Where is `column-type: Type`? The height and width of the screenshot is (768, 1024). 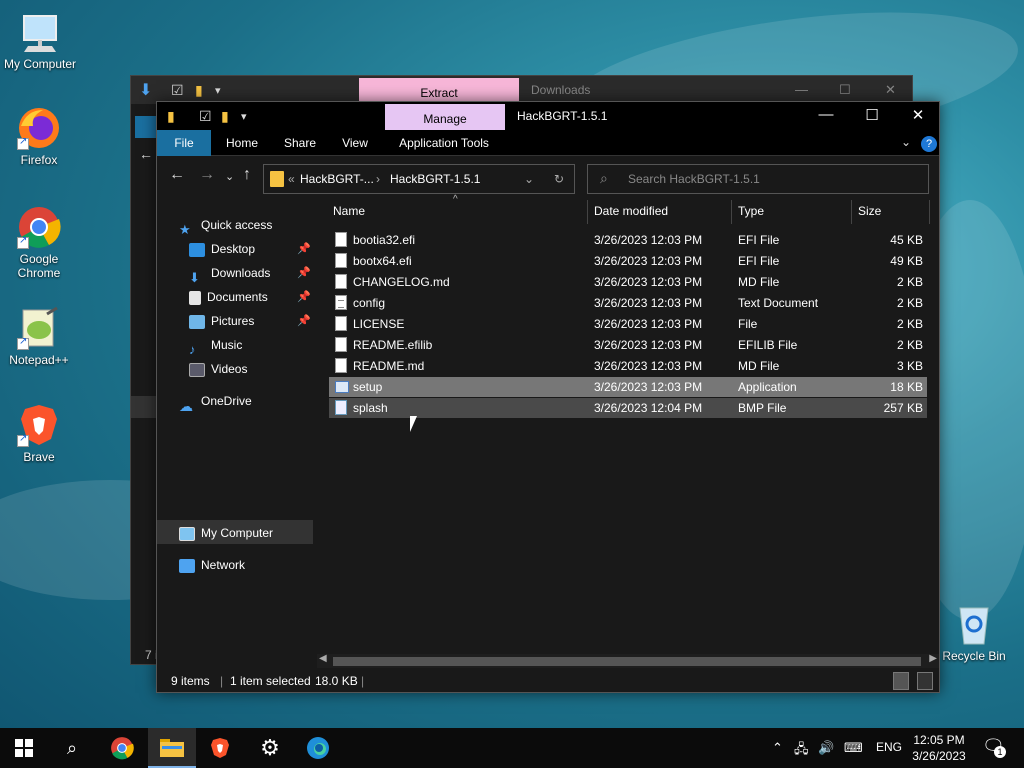
column-type: Type is located at coordinates (751, 211).